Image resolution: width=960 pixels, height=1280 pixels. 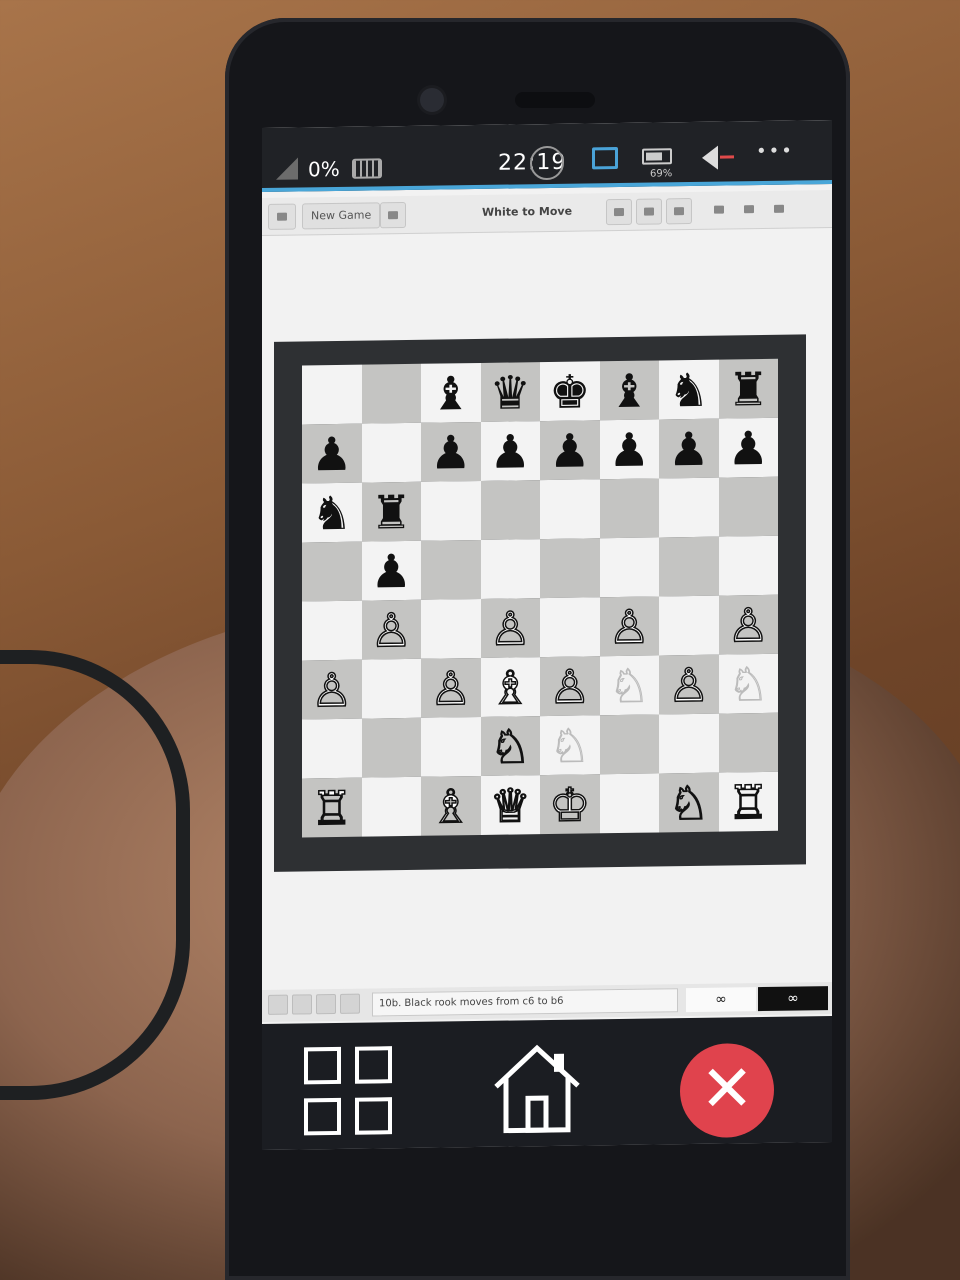 I want to click on square-b4: ♙, so click(x=391, y=629).